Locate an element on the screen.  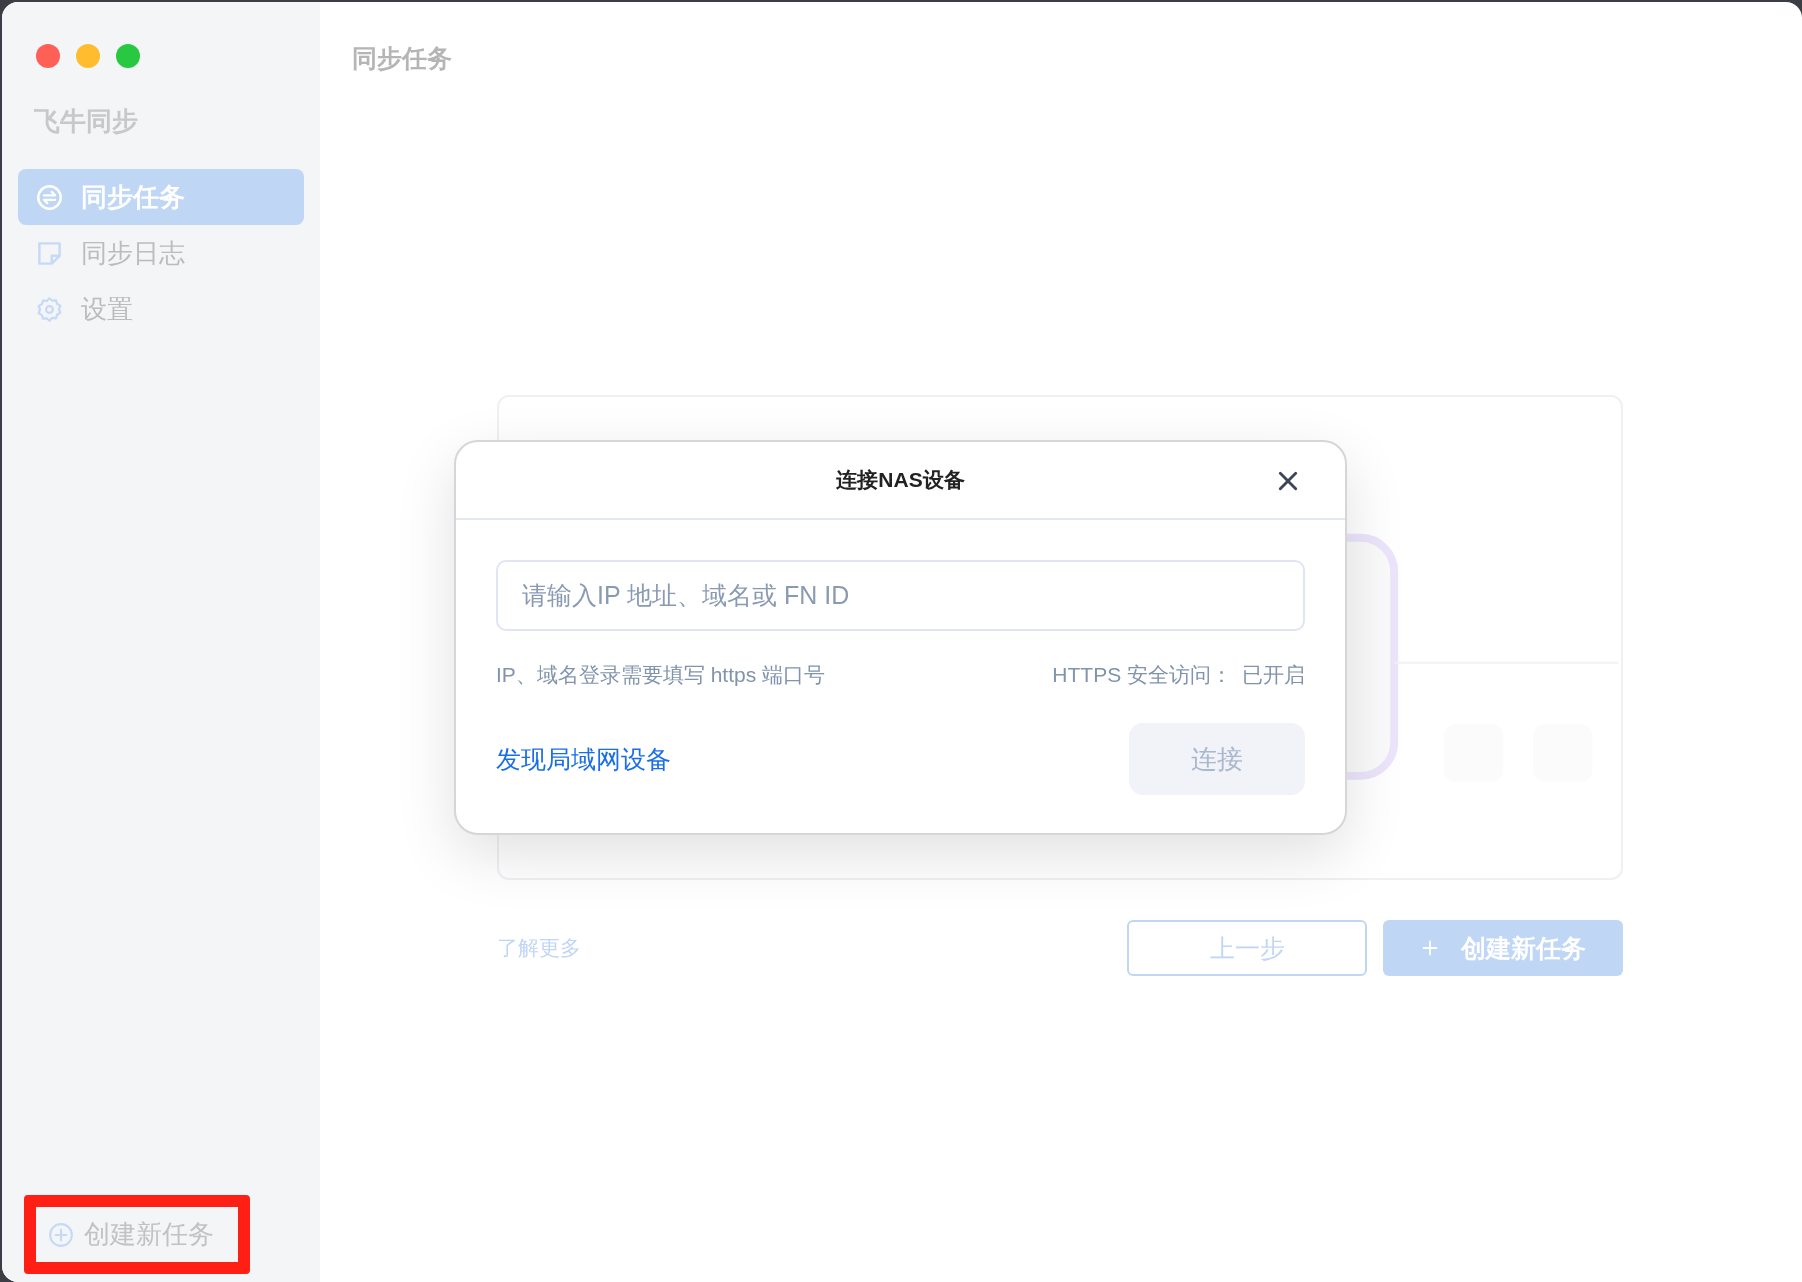
sidebar-item: 设置 is located at coordinates (161, 309).